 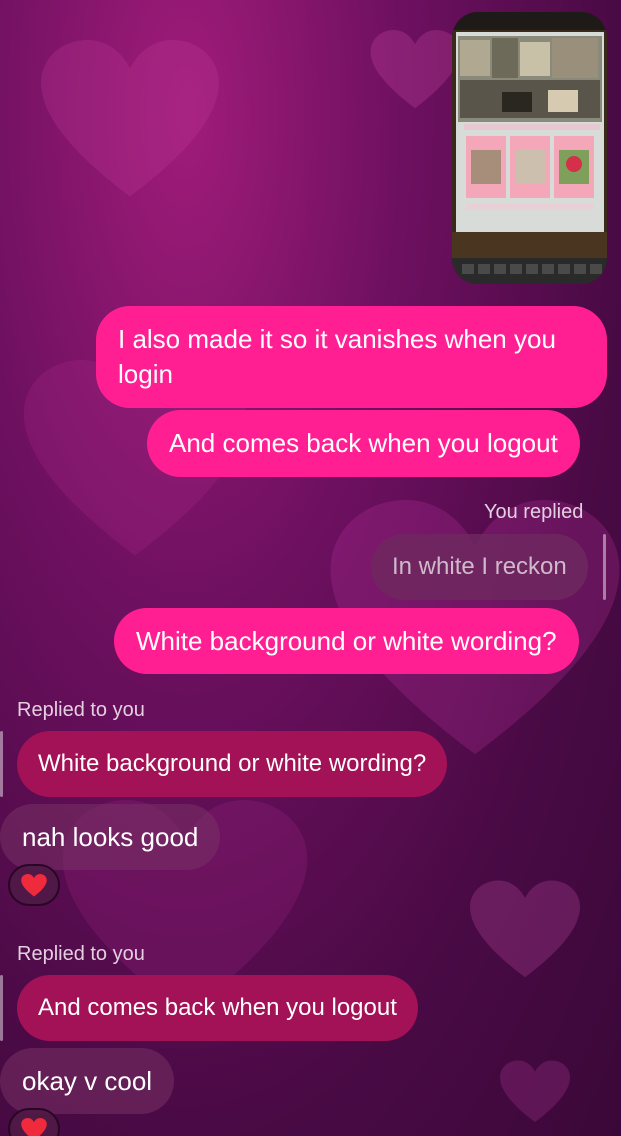 I want to click on message-text: nah looks good, so click(x=110, y=837).